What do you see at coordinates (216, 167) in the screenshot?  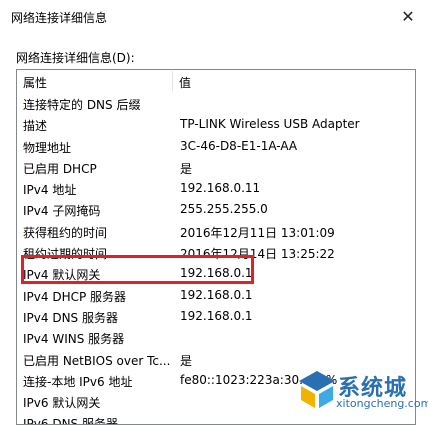 I see `list-row: 已启用 DHCP 是` at bounding box center [216, 167].